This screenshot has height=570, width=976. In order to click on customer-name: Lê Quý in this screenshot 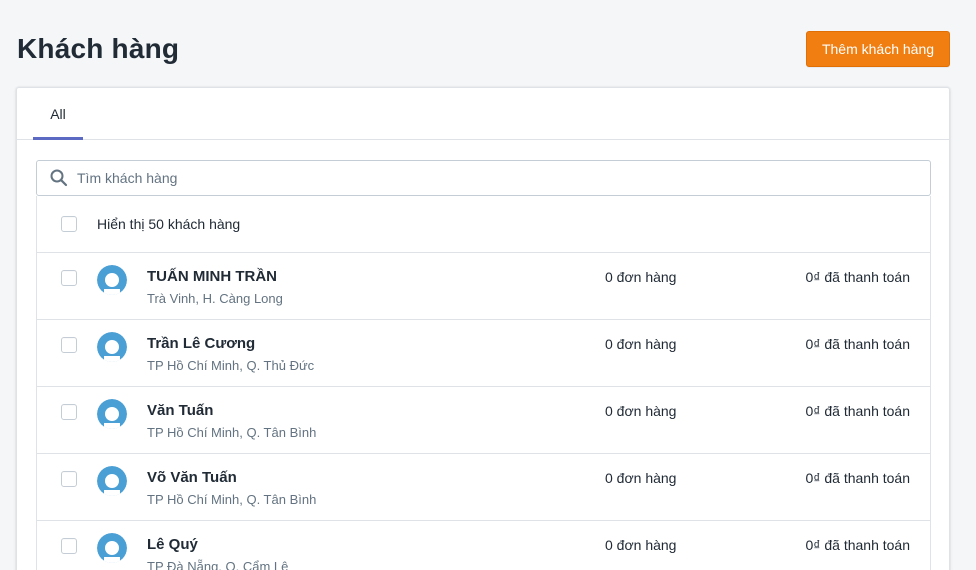, I will do `click(172, 544)`.